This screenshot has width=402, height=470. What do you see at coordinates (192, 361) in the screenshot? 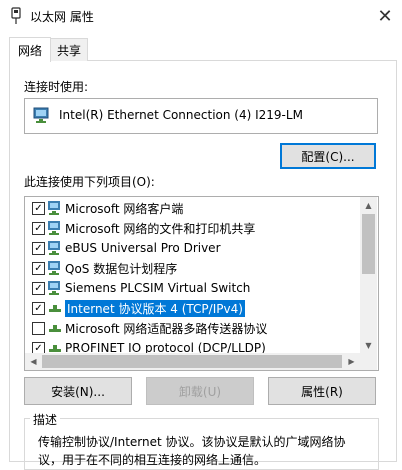
I see `horizontal-scroll-thumb` at bounding box center [192, 361].